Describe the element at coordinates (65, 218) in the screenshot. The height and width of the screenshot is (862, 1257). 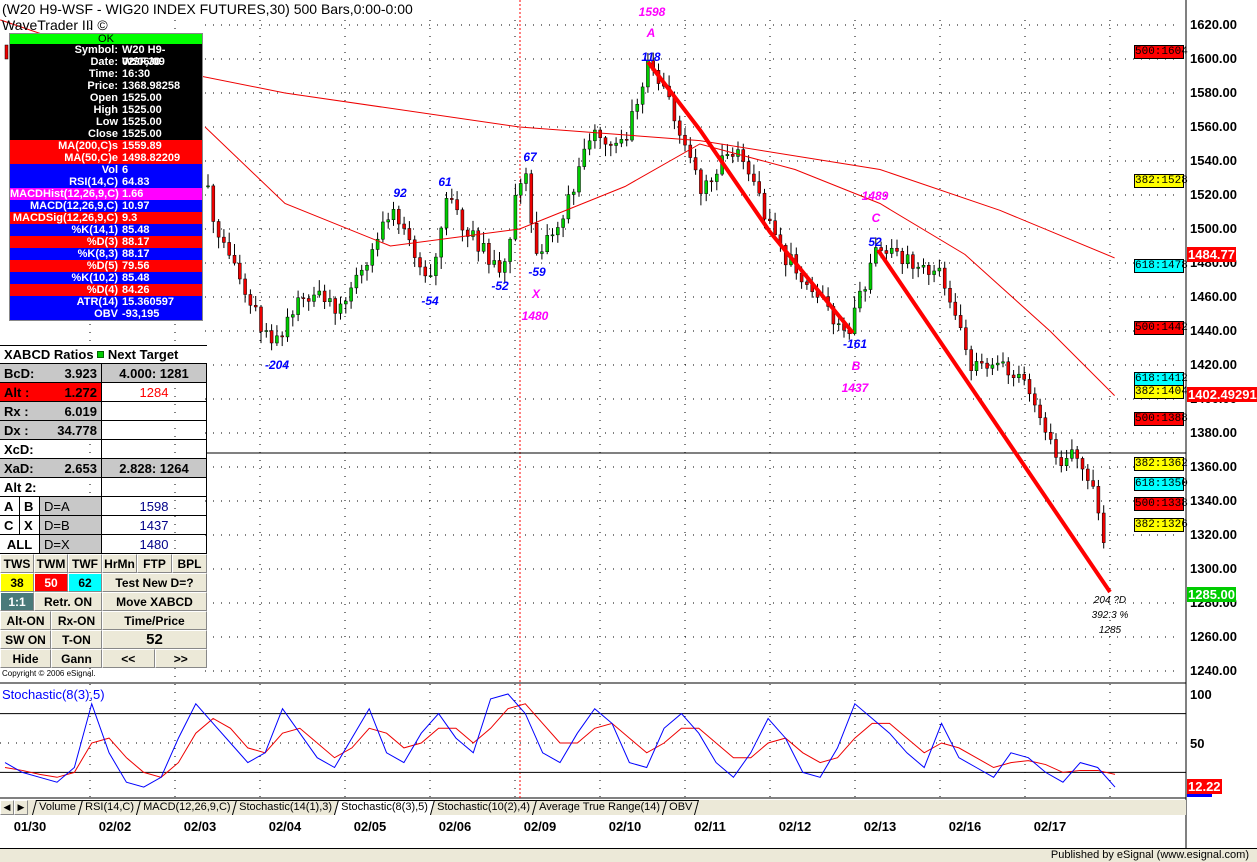
I see `data-label: MACDSig(12,26,9,C)` at that location.